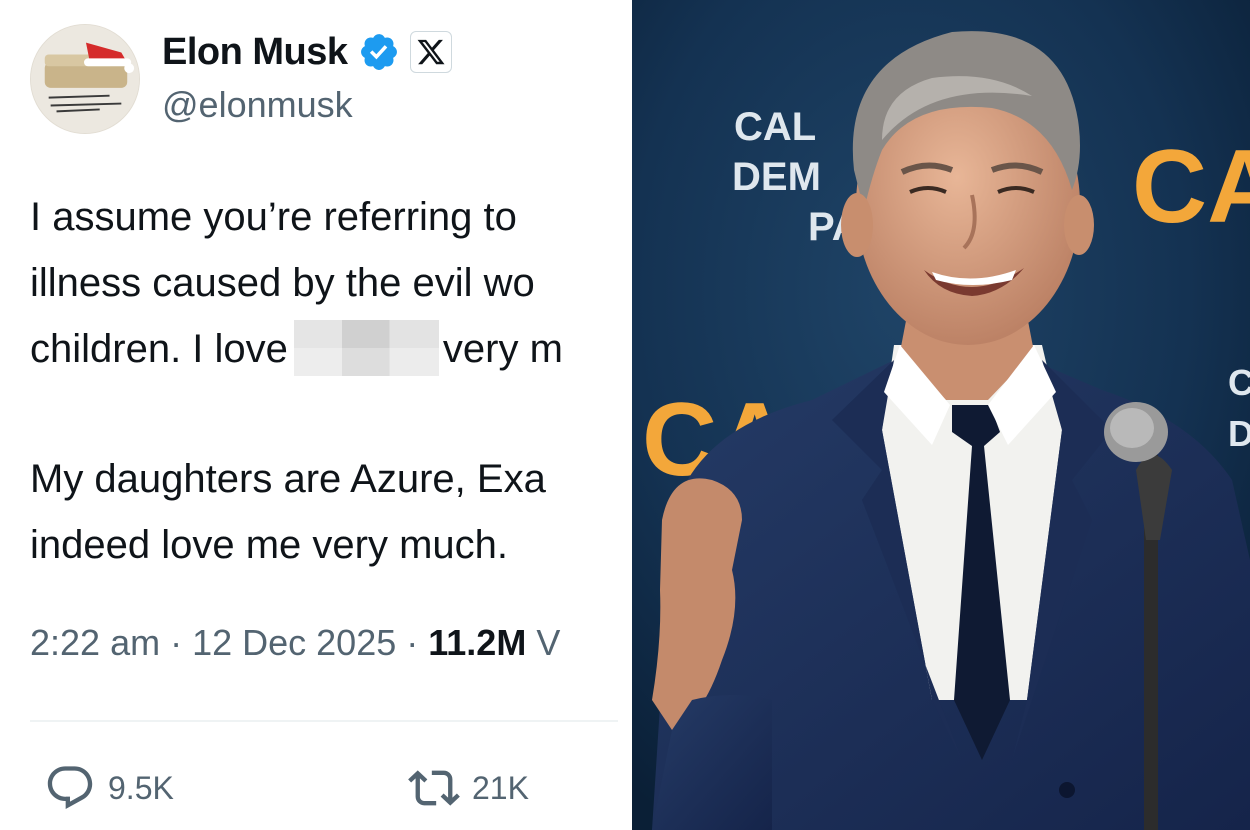 This screenshot has height=830, width=1250. I want to click on reply-button: 9.5K, so click(109, 788).